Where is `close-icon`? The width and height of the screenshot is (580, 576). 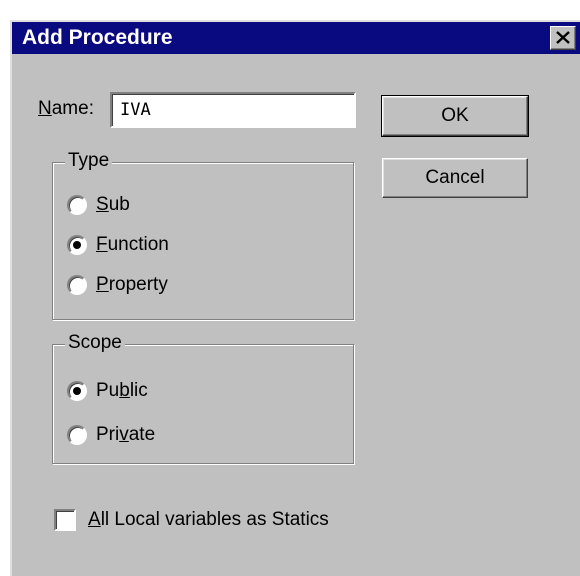
close-icon is located at coordinates (563, 37).